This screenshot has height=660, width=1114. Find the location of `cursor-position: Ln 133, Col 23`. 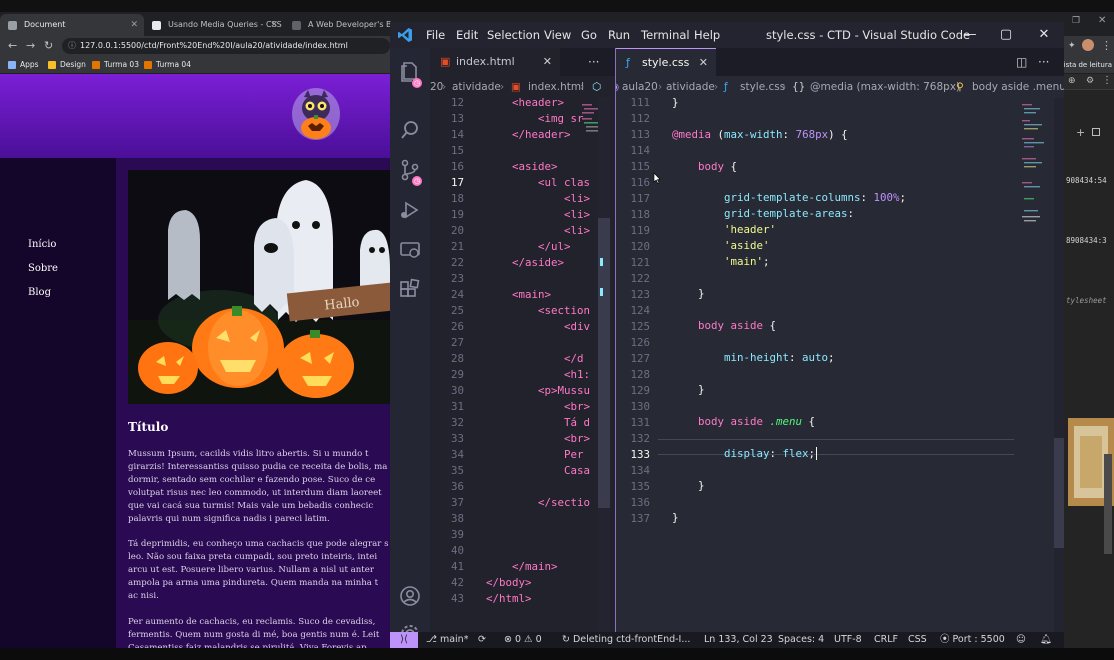

cursor-position: Ln 133, Col 23 is located at coordinates (738, 640).